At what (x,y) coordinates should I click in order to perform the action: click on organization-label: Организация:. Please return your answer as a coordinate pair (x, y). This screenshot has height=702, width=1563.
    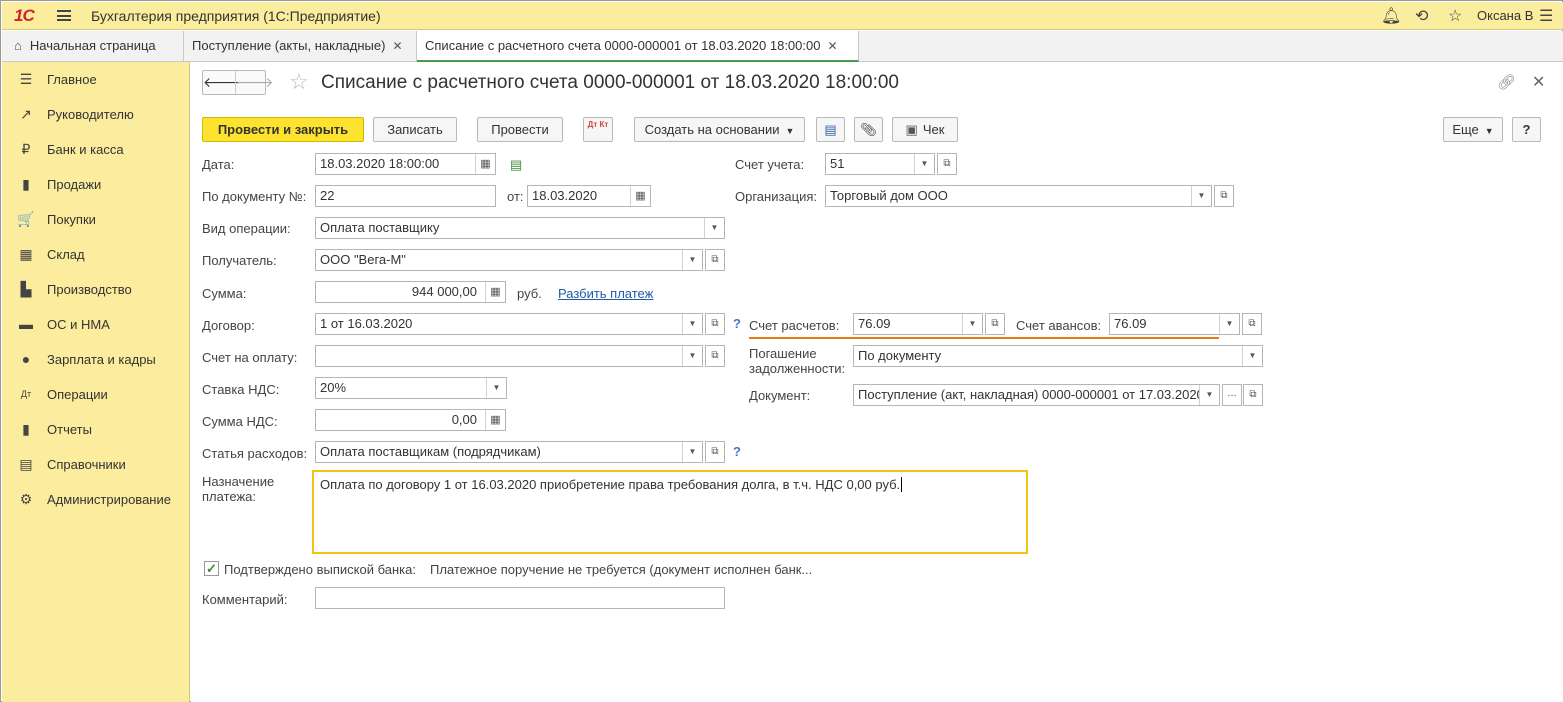
    Looking at the image, I should click on (776, 196).